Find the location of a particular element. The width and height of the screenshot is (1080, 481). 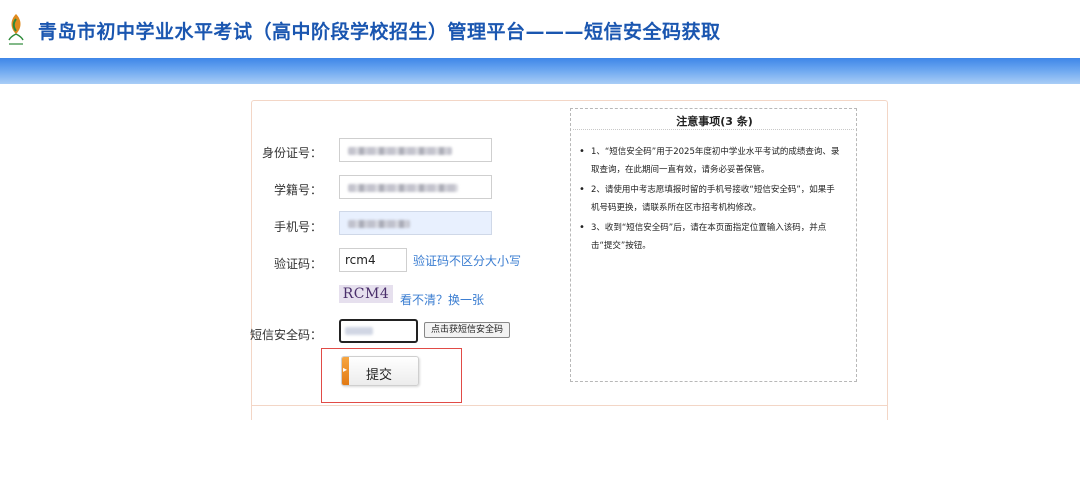

sms-code-input is located at coordinates (378, 331).